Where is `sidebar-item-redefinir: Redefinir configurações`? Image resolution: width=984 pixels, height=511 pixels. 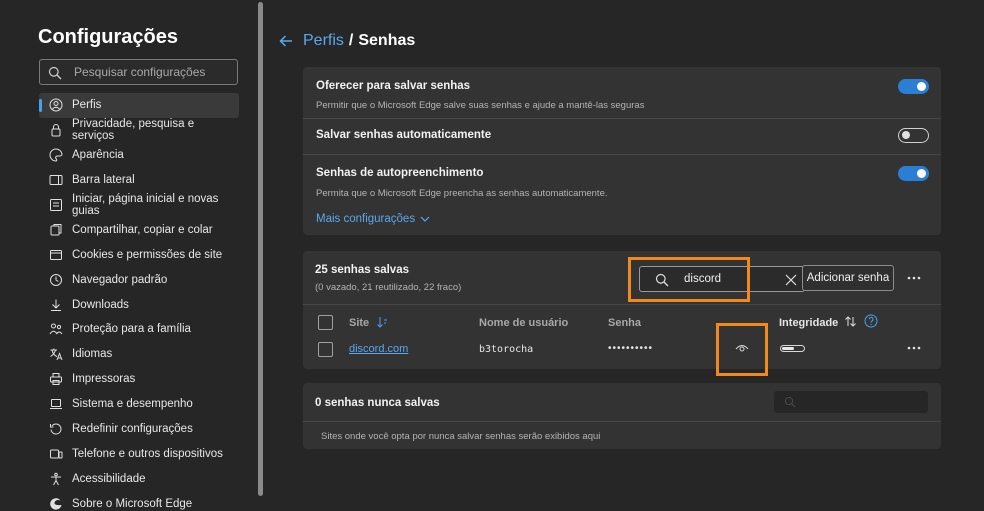
sidebar-item-redefinir: Redefinir configurações is located at coordinates (139, 429).